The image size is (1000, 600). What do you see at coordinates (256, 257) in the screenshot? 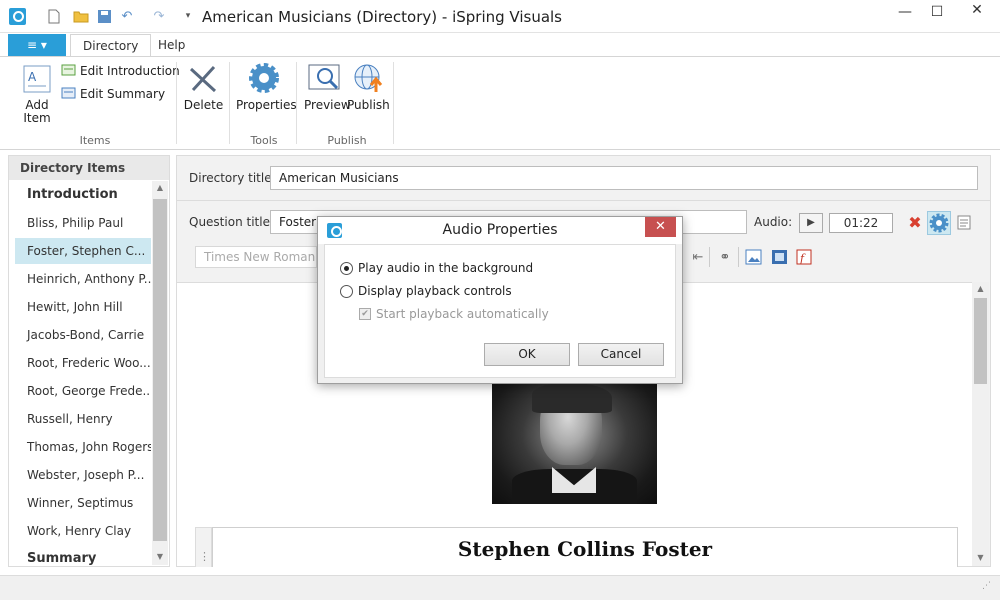
I see `font-family-select: Times New Roman` at bounding box center [256, 257].